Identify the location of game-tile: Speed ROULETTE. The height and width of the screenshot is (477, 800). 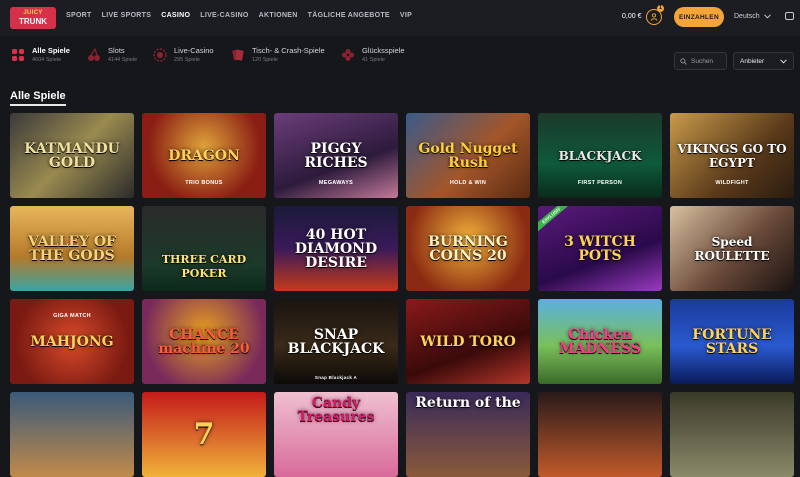
(732, 248).